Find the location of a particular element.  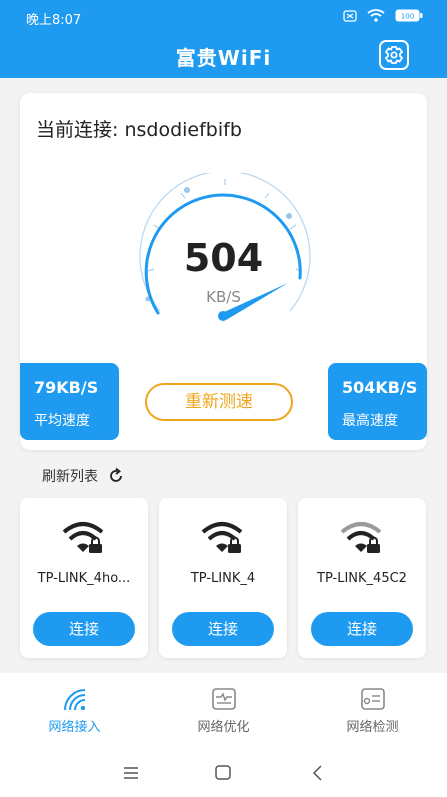

tab-network-access: 网络接入 is located at coordinates (74, 712).